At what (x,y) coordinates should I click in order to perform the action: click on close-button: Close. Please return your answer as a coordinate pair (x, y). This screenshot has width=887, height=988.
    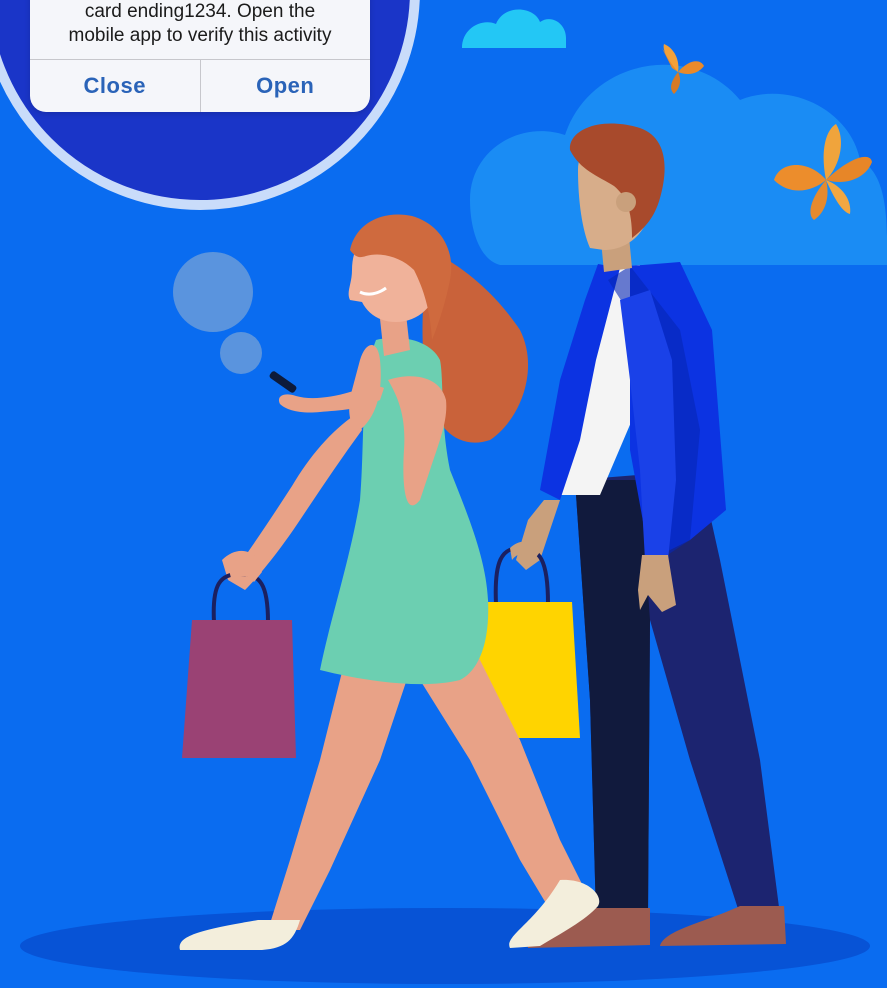
    Looking at the image, I should click on (115, 86).